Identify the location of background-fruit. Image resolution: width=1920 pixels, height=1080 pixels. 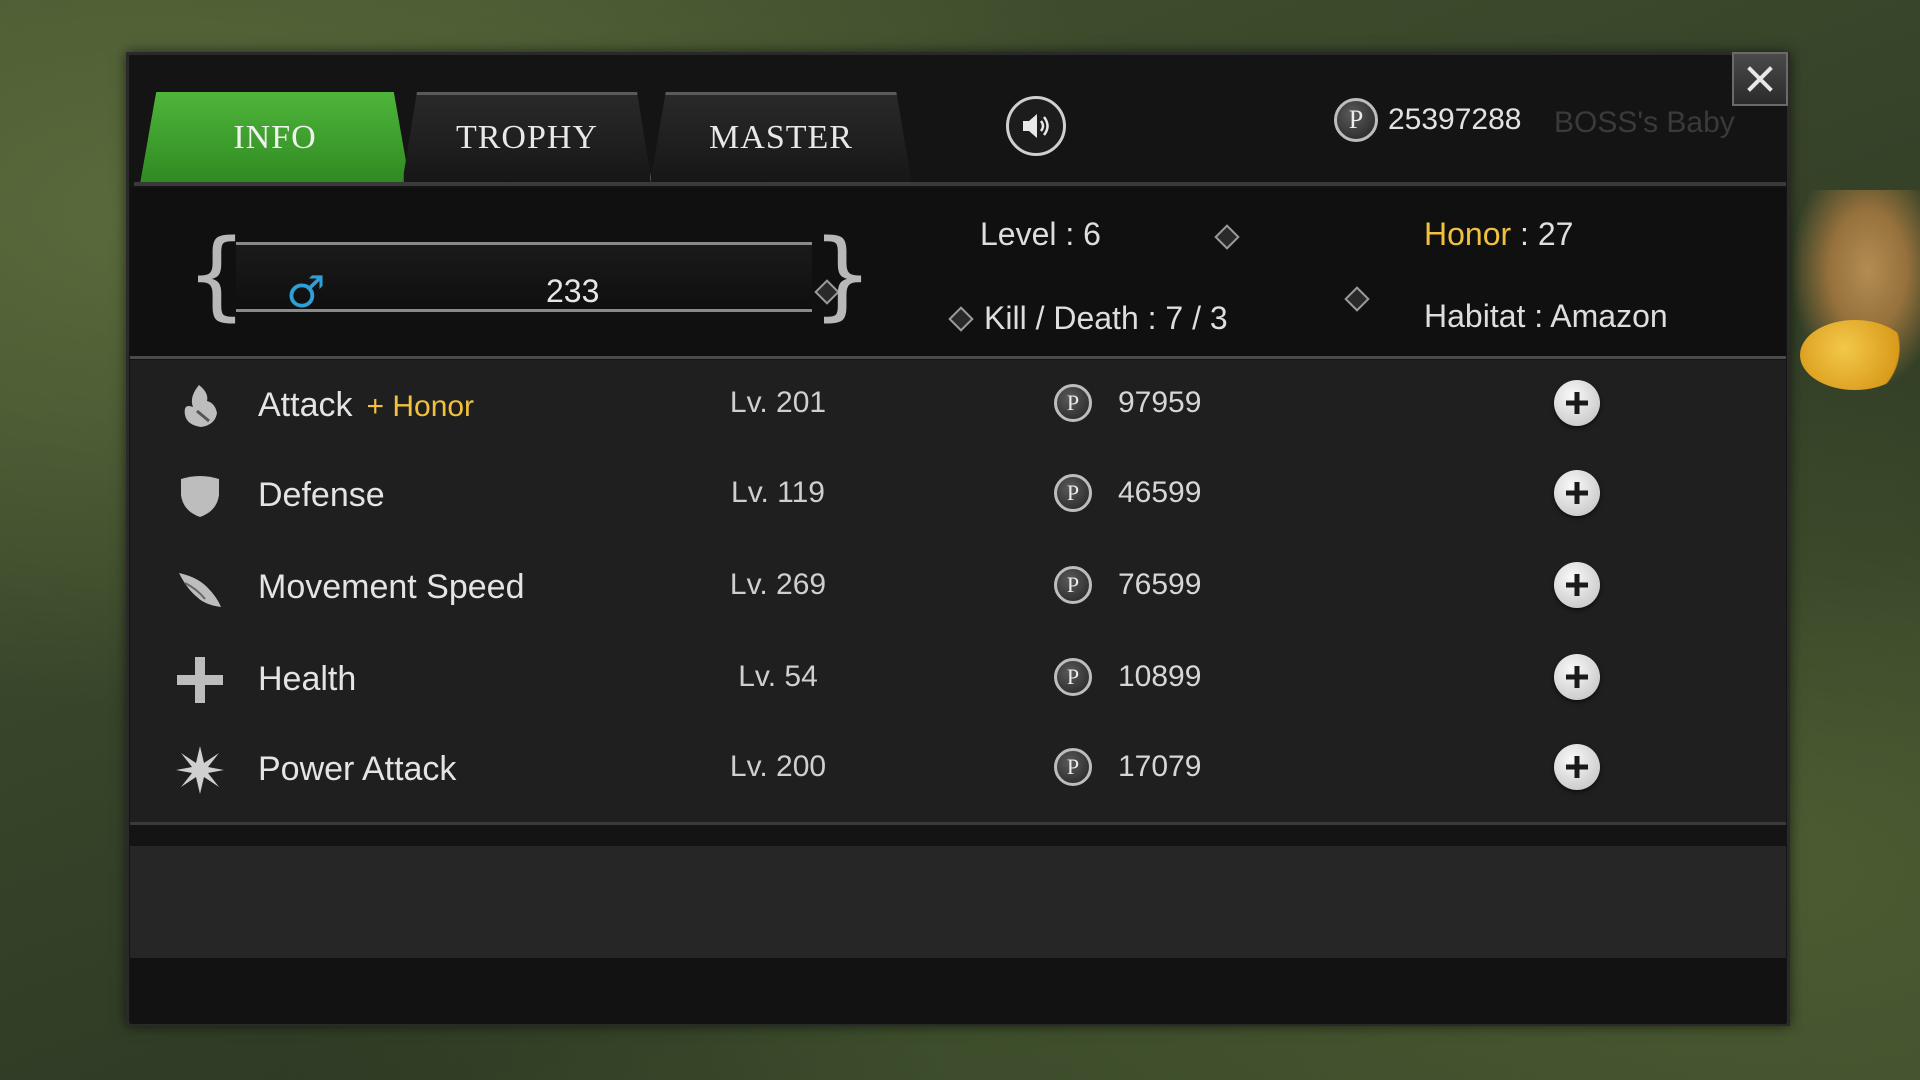
(1855, 355).